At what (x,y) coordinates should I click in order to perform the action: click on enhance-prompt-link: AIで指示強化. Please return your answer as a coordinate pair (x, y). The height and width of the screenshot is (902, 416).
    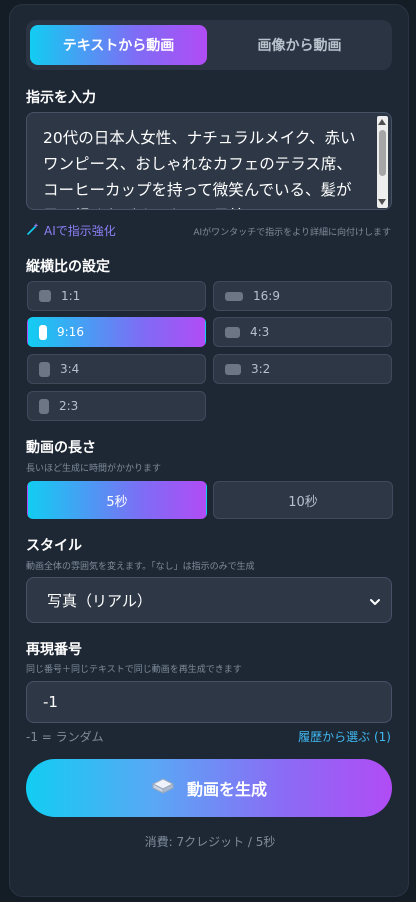
    Looking at the image, I should click on (71, 230).